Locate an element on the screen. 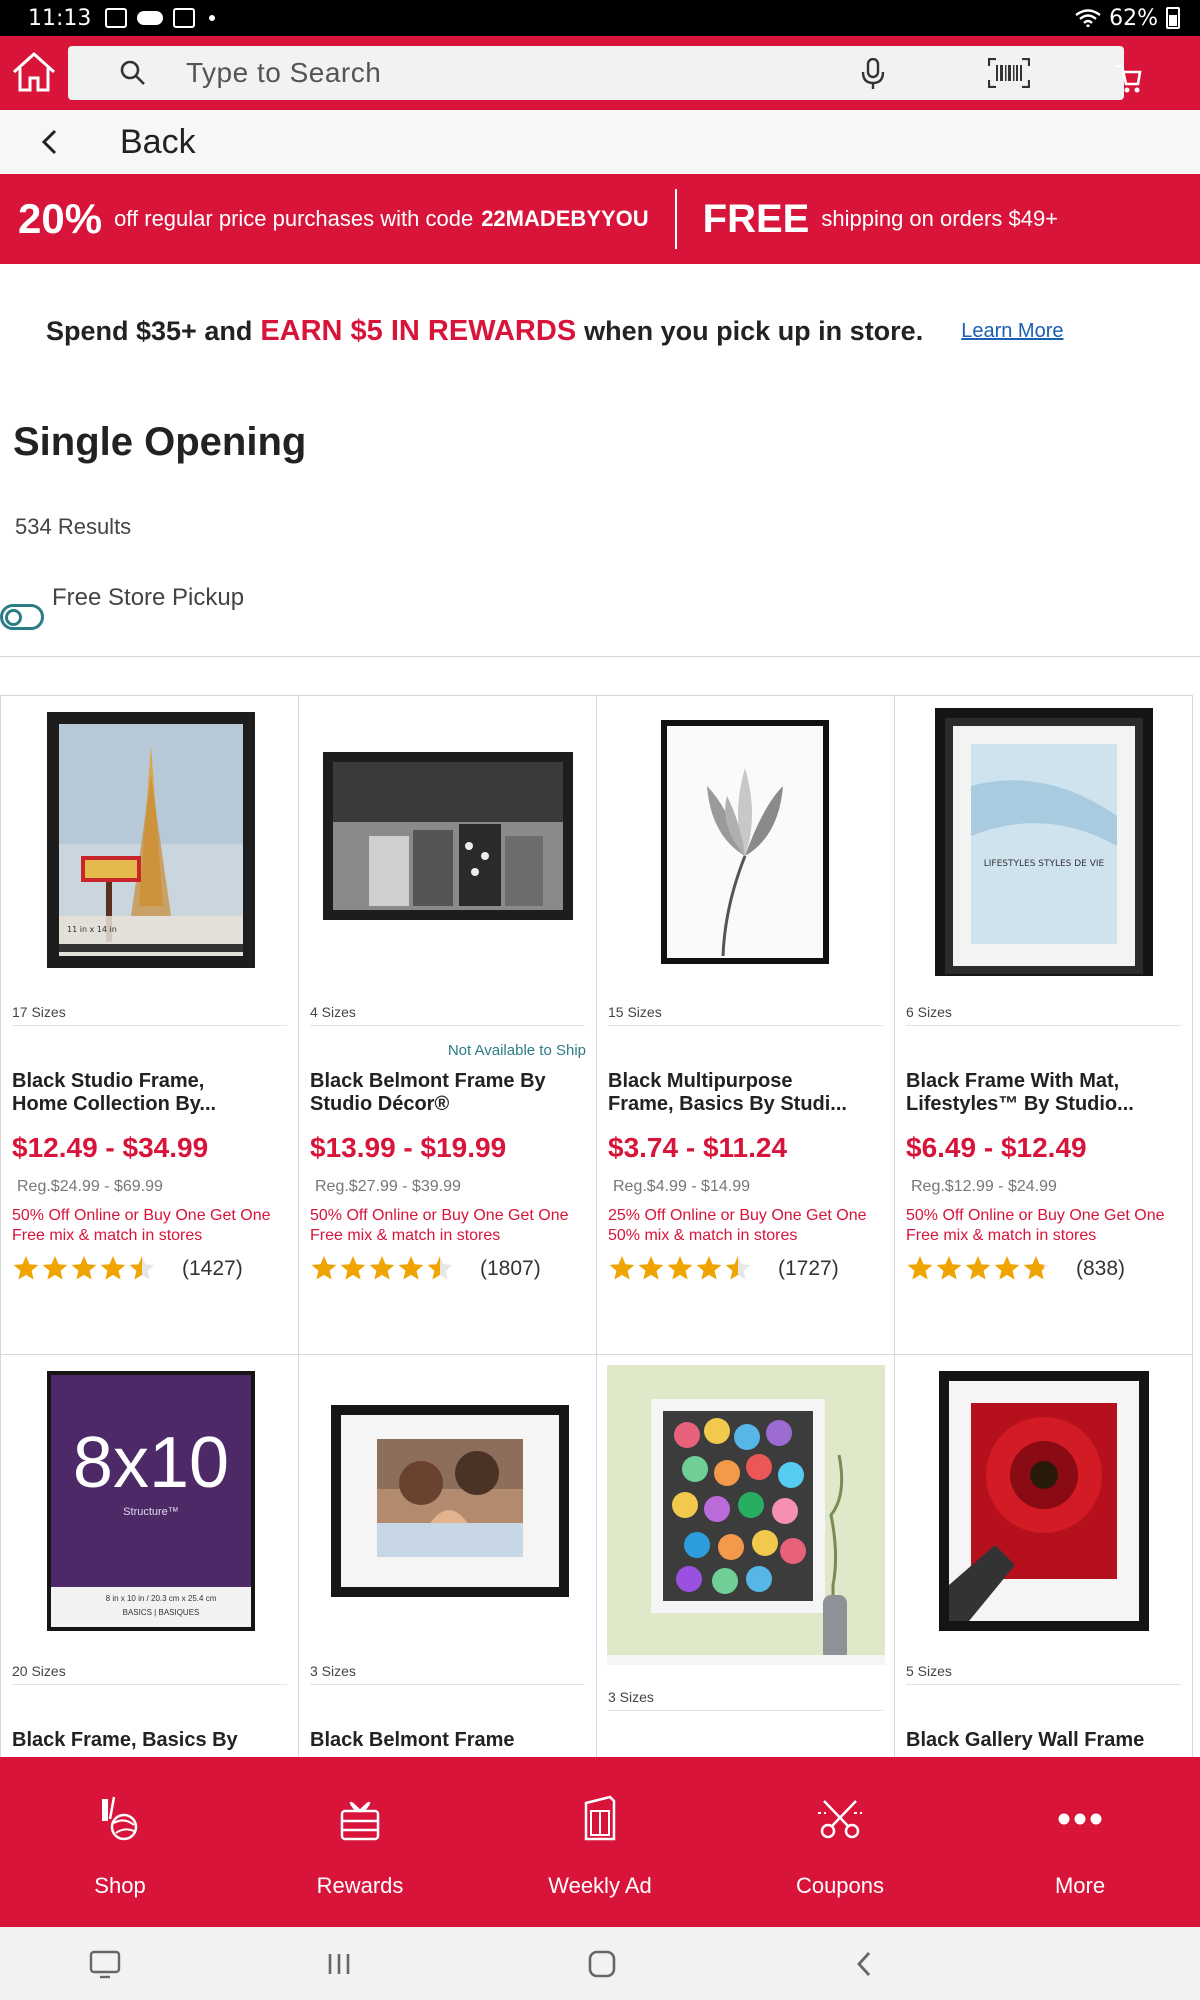  product-image-caption: LIFESTYLES STYLES DE VIE is located at coordinates (1044, 864).